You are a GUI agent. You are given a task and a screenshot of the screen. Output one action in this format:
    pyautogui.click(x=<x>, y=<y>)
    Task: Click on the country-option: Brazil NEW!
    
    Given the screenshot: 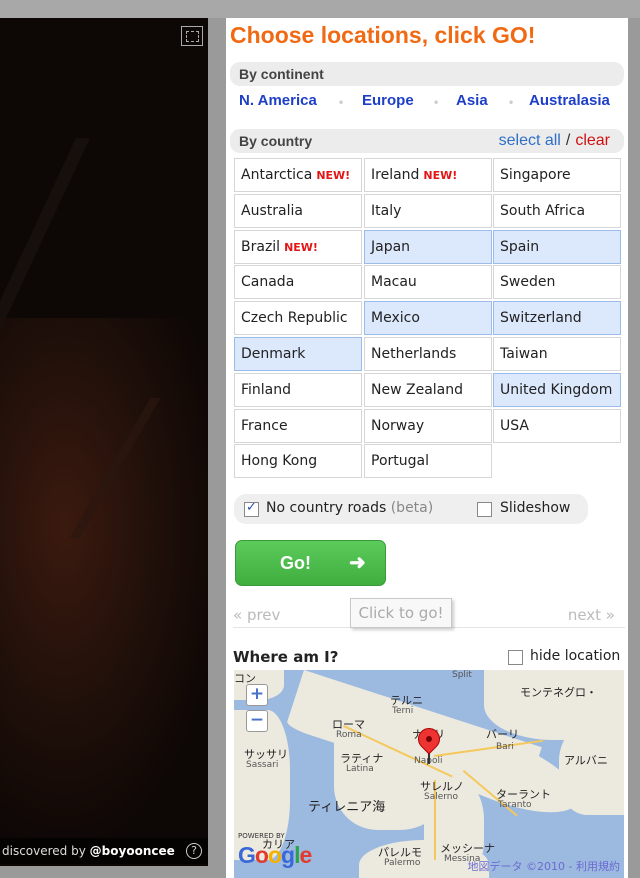 What is the action you would take?
    pyautogui.click(x=298, y=246)
    